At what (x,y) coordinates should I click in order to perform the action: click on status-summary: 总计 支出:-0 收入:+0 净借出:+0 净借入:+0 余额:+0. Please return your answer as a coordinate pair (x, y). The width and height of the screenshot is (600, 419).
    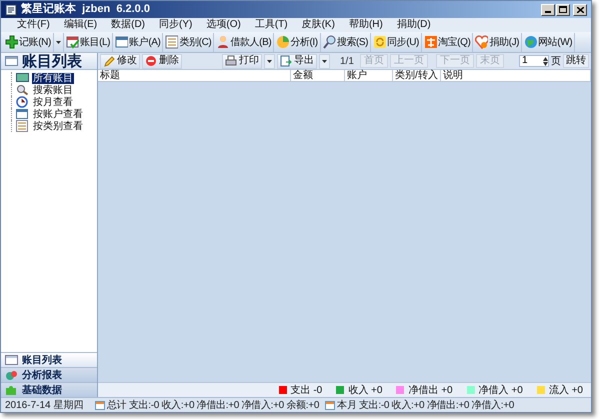
    Looking at the image, I should click on (213, 405).